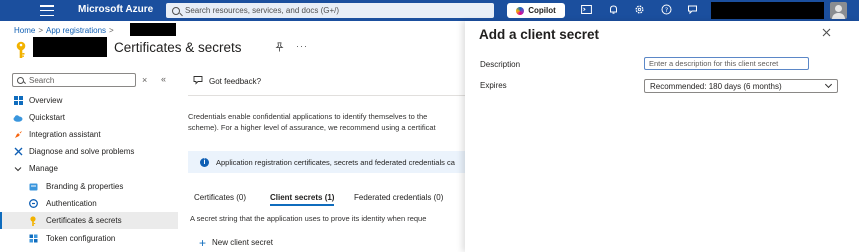 The image size is (859, 252). I want to click on page-title: Certificates & secrets, so click(178, 47).